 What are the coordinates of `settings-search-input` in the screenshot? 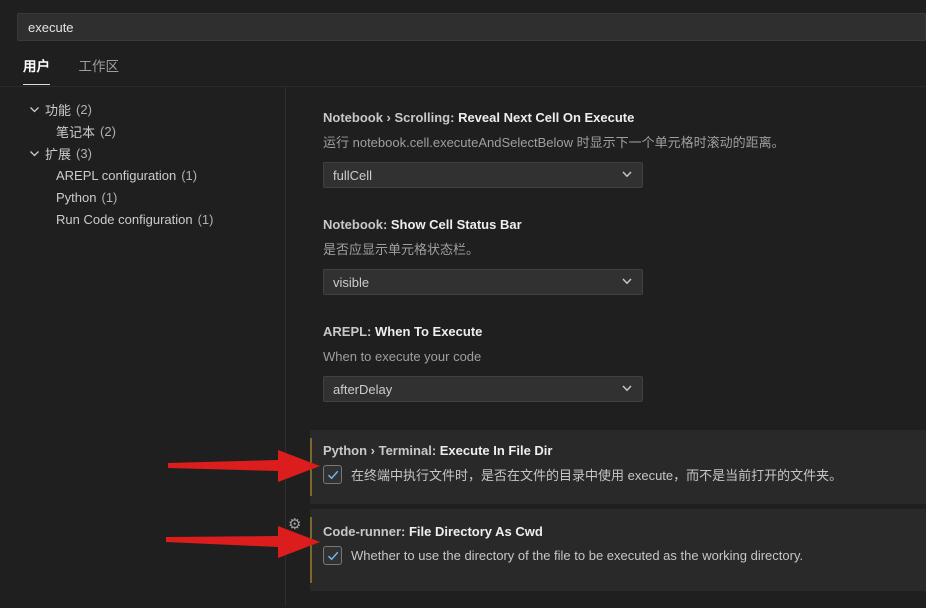 It's located at (471, 27).